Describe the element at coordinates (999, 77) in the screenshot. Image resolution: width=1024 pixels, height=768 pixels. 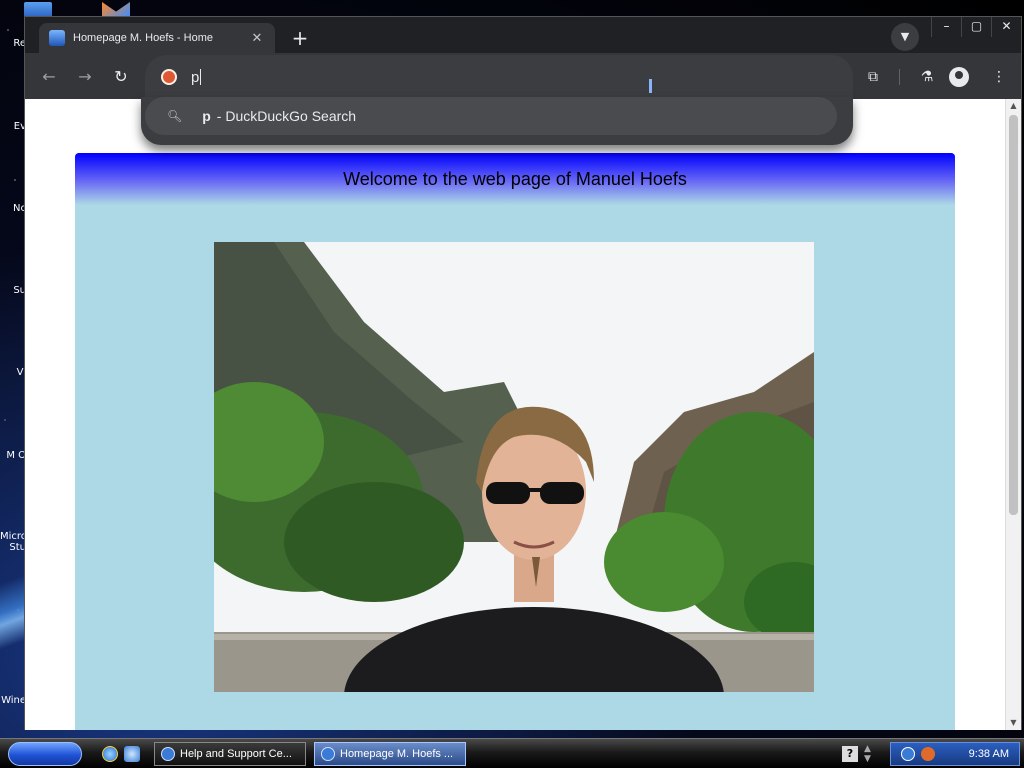
I see `menu-kebab-icon: ⋮` at that location.